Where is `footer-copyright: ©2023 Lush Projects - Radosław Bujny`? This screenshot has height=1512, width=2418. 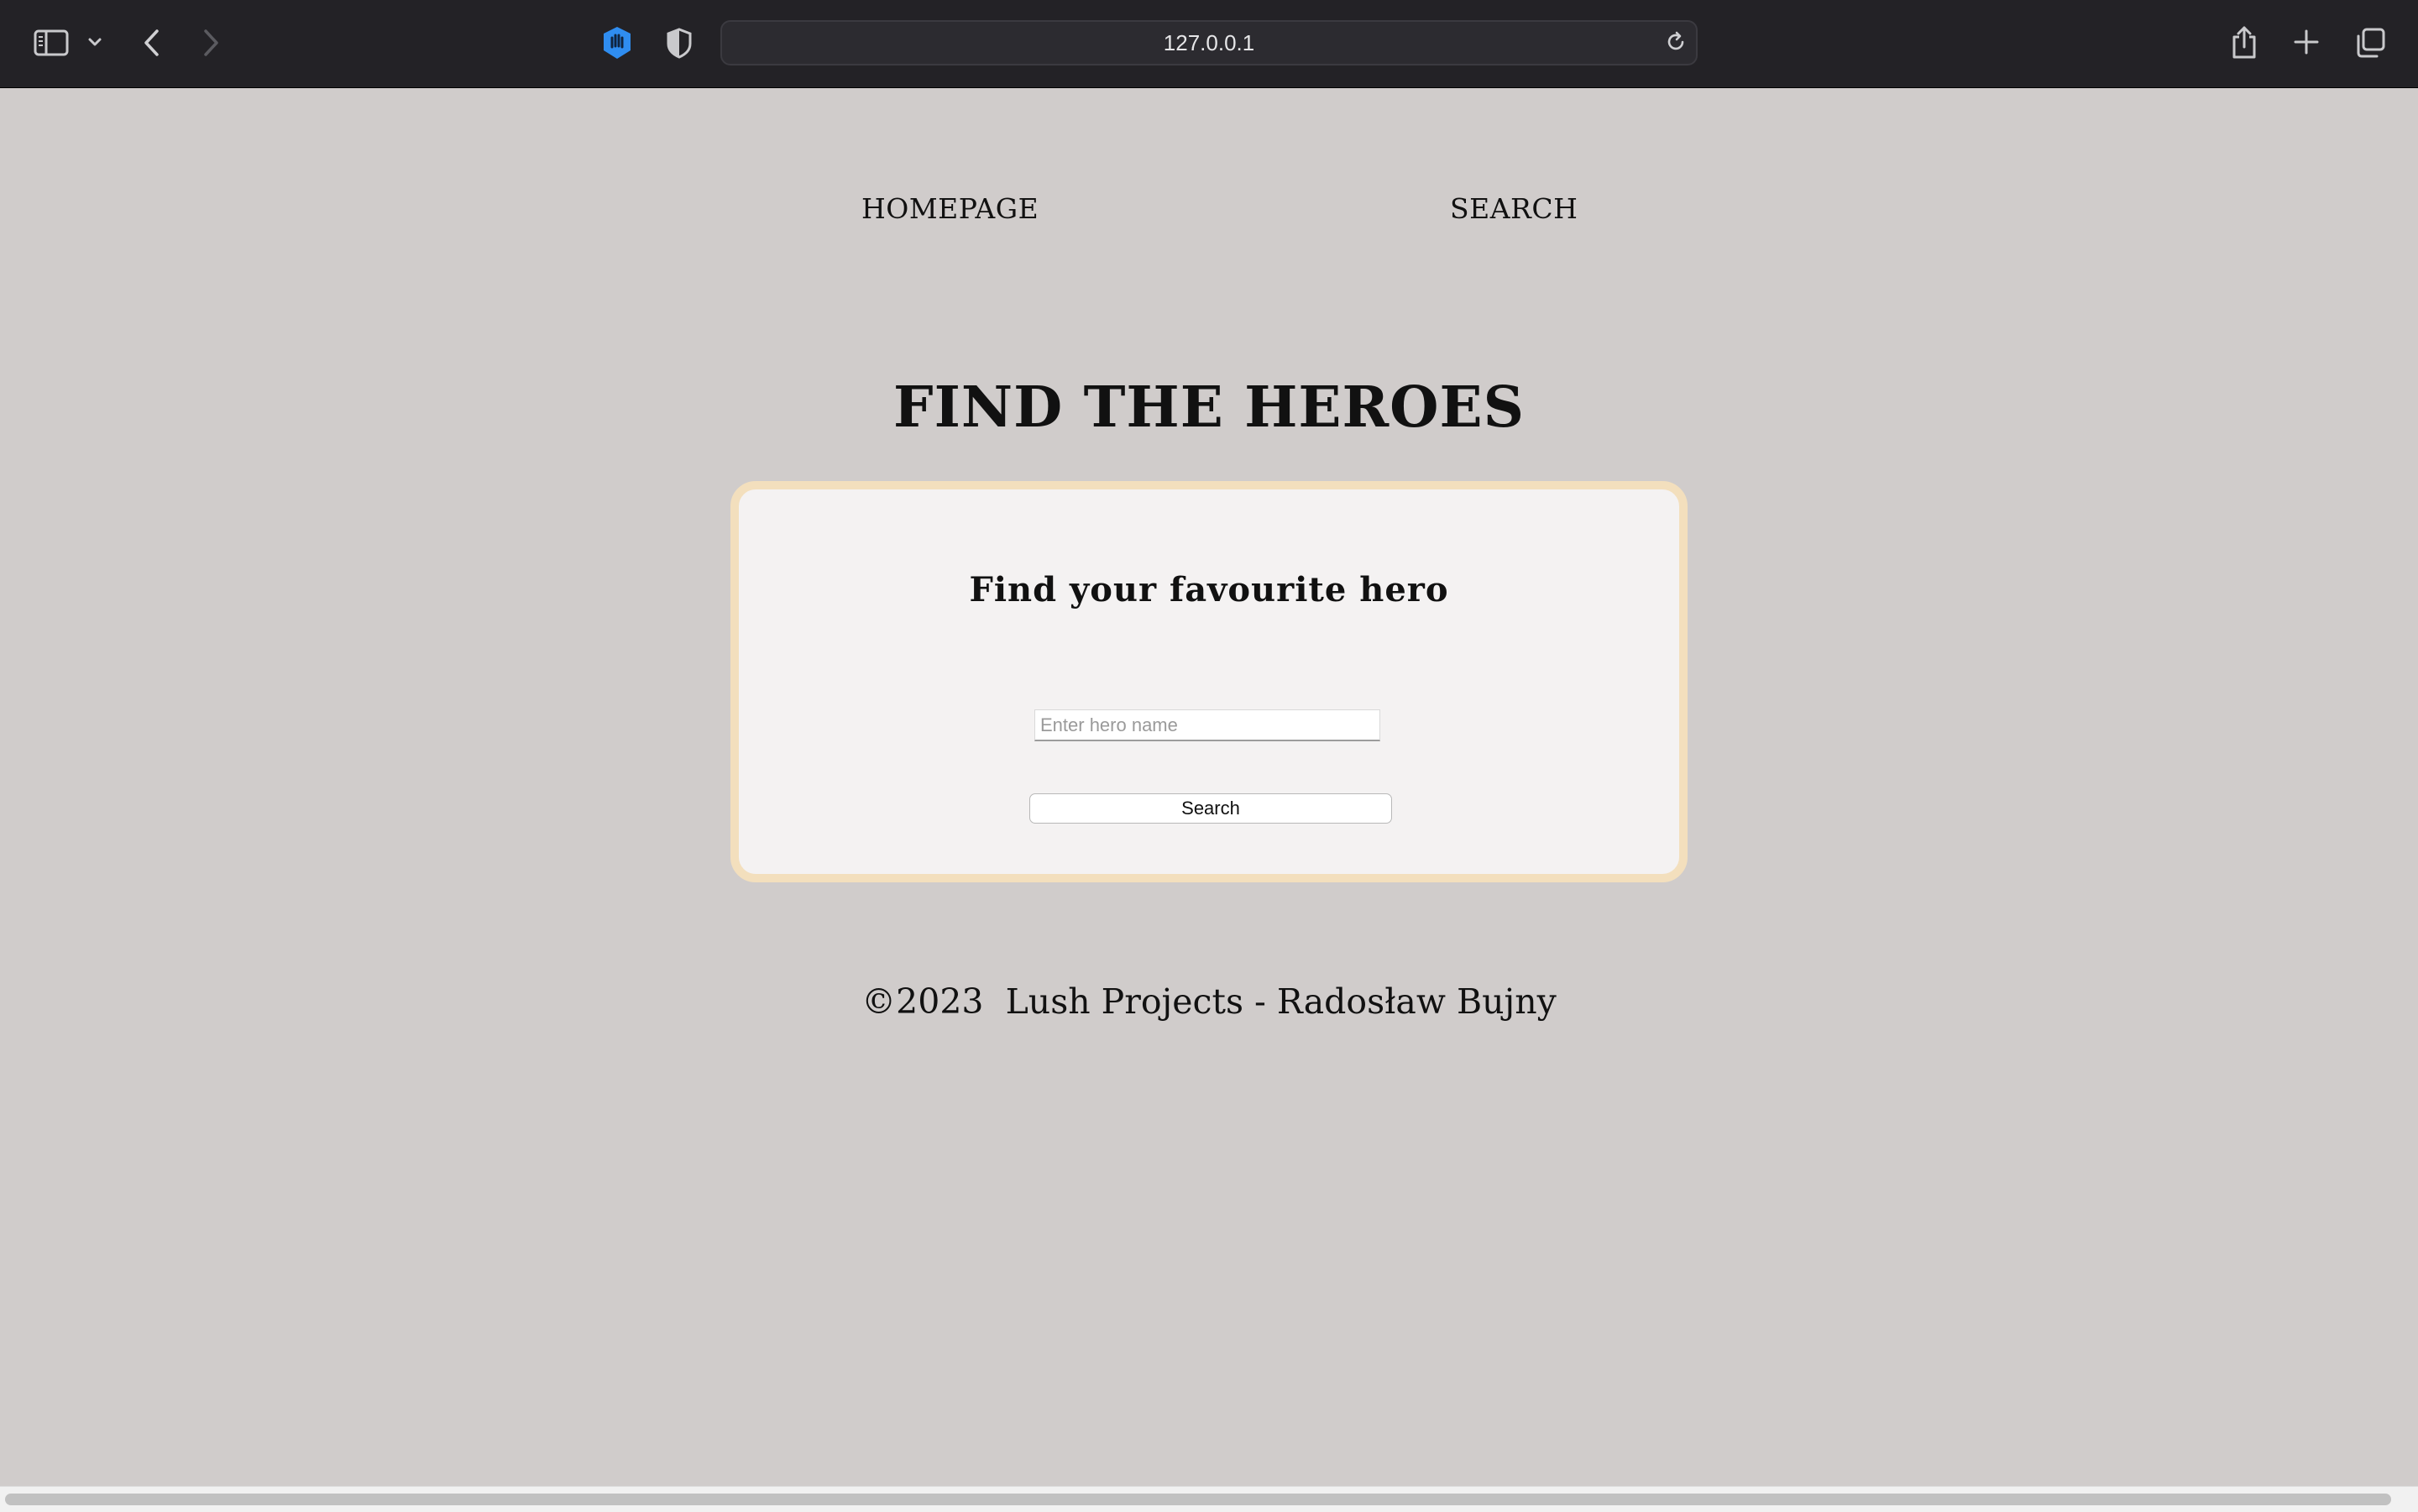 footer-copyright: ©2023 Lush Projects - Radosław Bujny is located at coordinates (1209, 1001).